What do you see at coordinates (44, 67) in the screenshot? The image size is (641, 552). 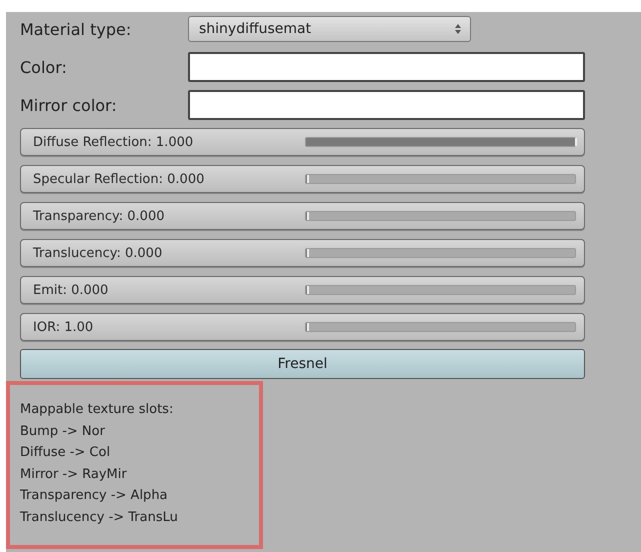 I see `field-label: Color:` at bounding box center [44, 67].